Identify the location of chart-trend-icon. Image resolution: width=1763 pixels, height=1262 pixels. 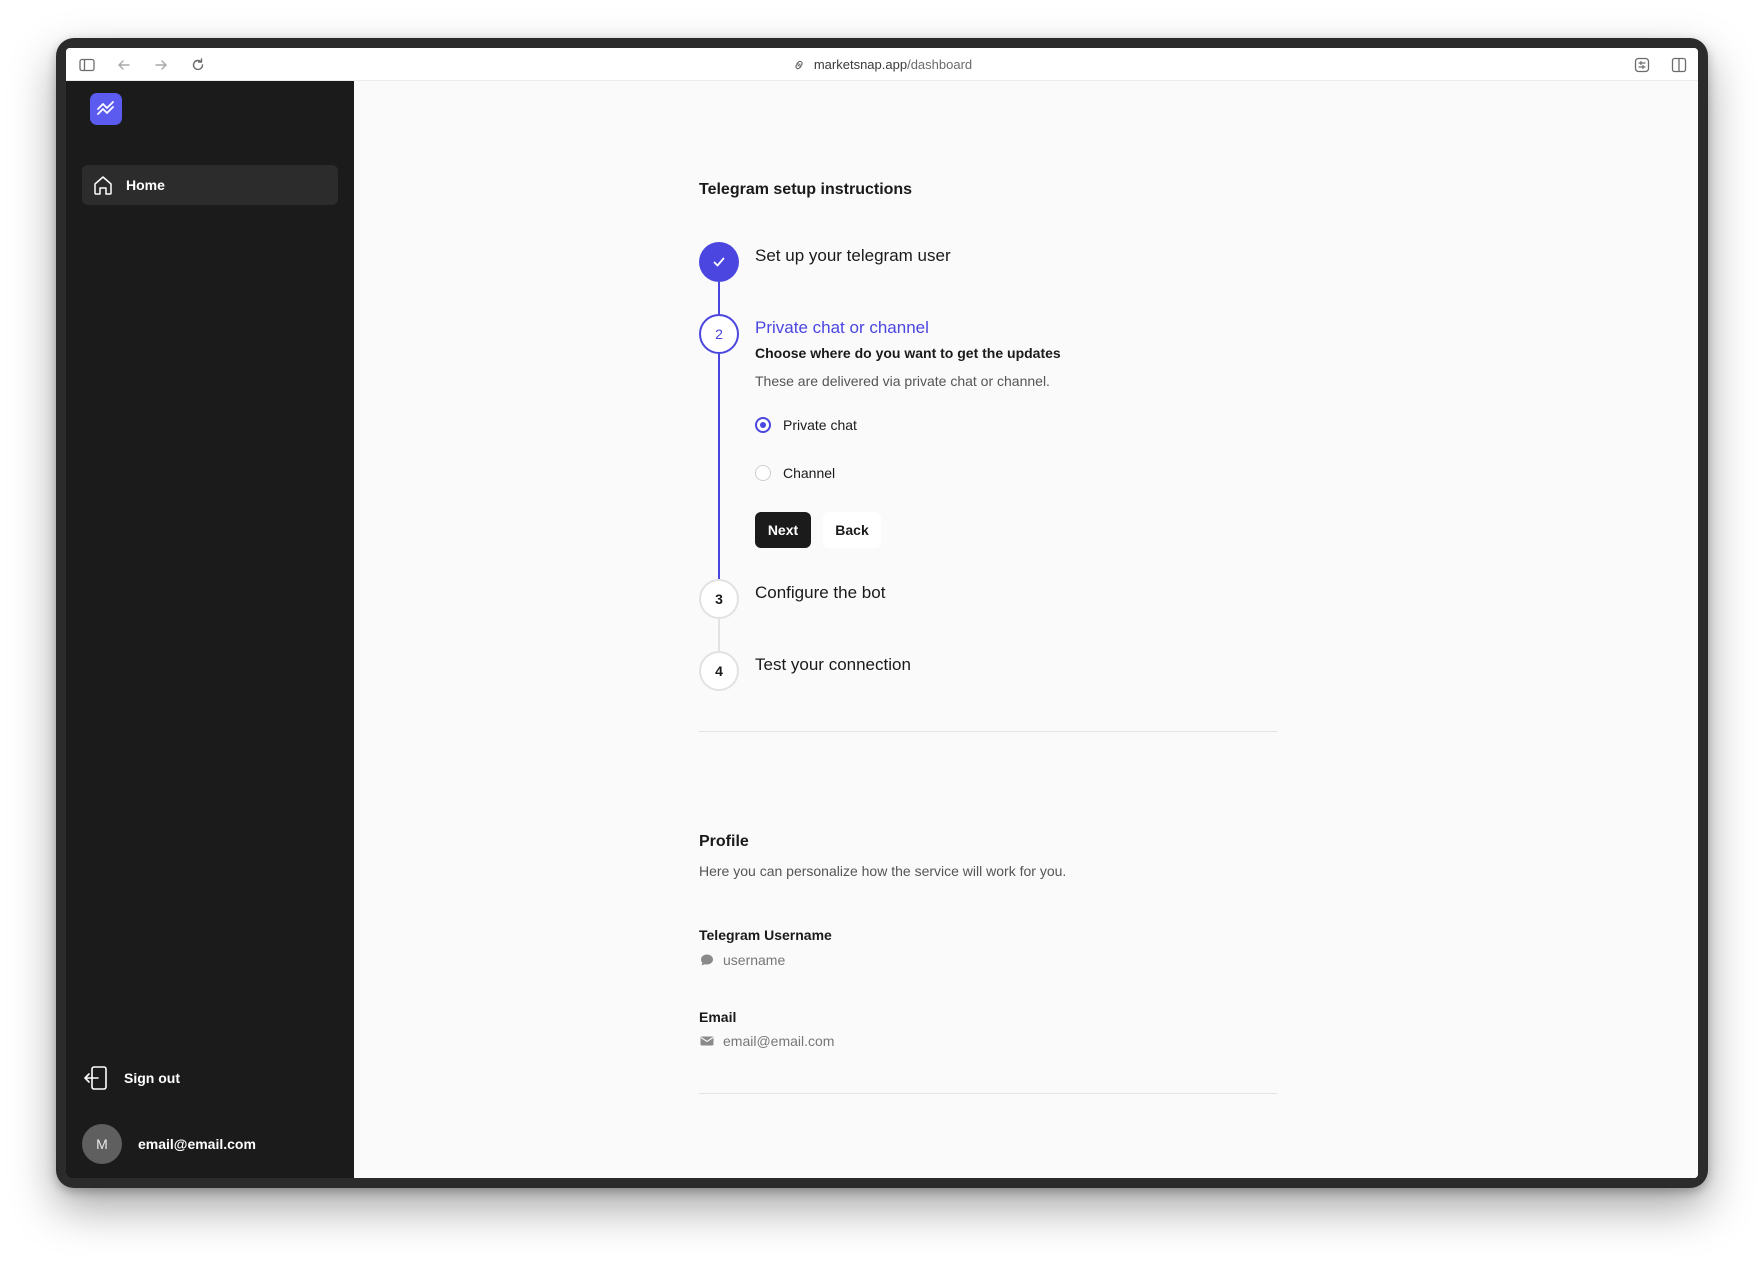
(105, 108).